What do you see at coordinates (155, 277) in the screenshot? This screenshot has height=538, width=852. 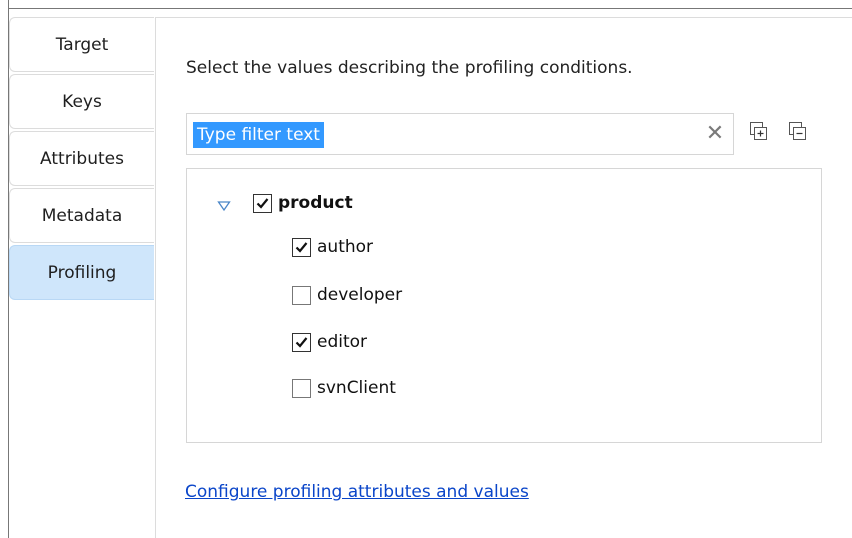 I see `panel-border-left` at bounding box center [155, 277].